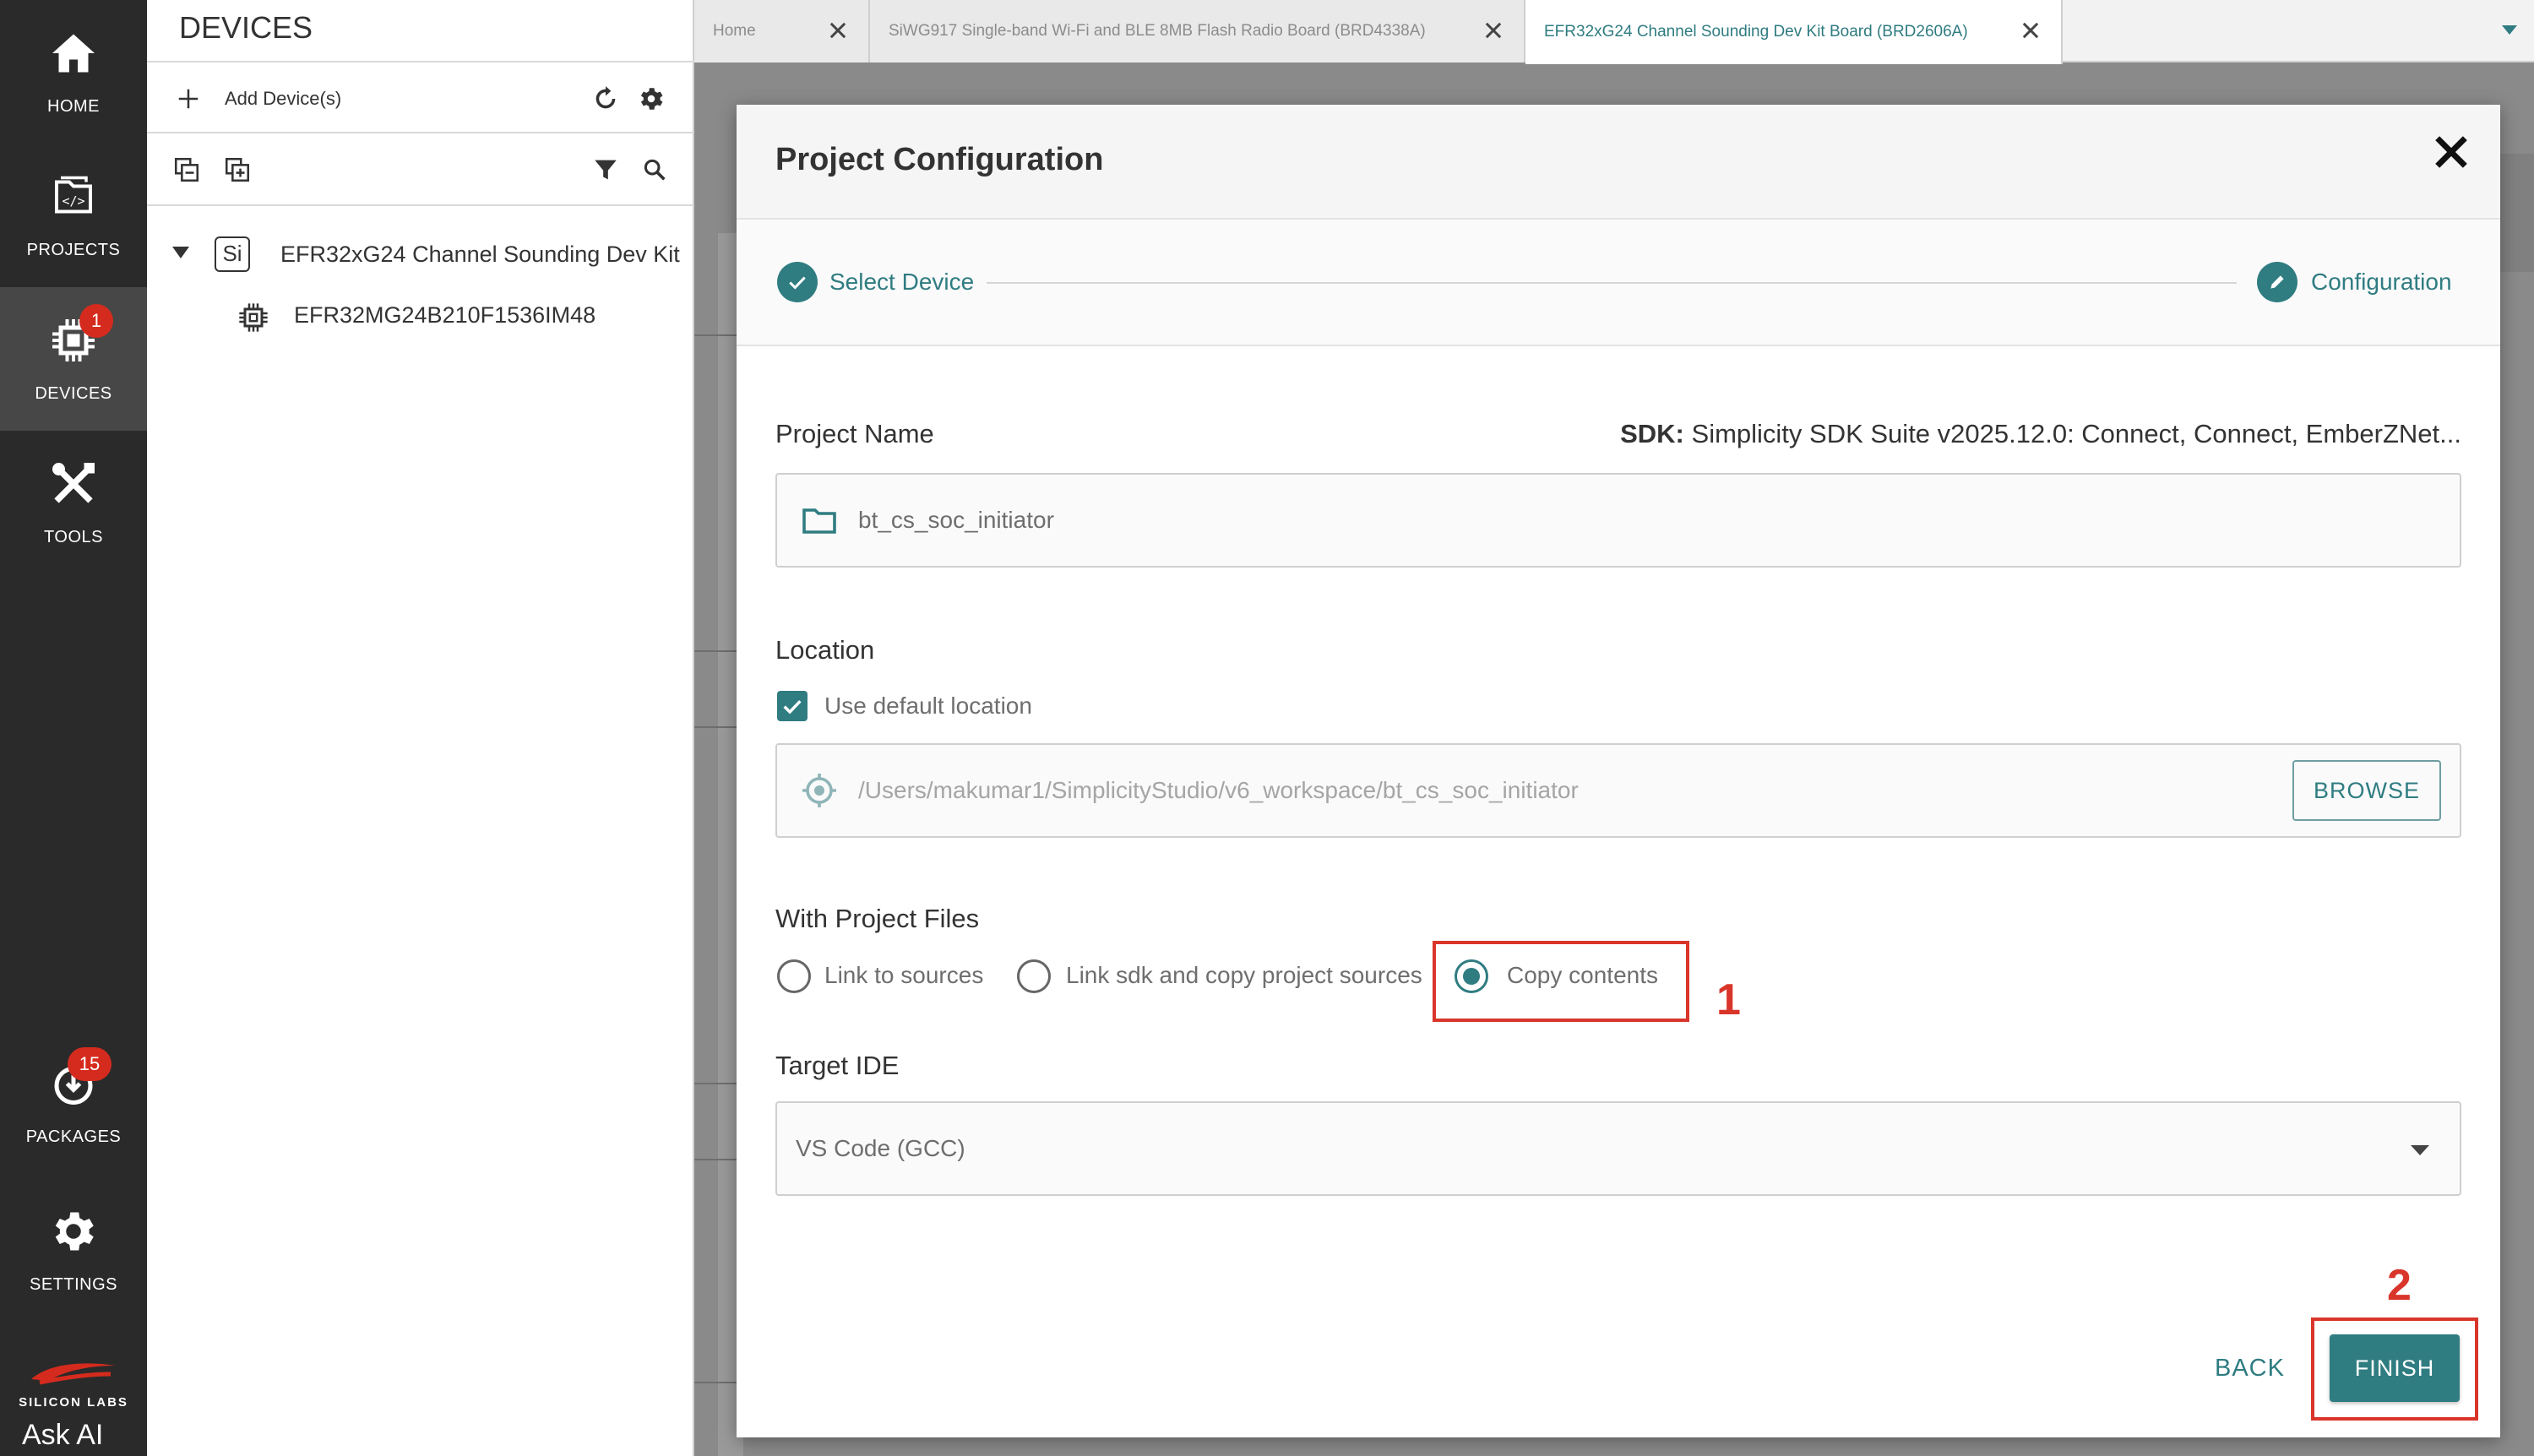 This screenshot has height=1456, width=2534. I want to click on chip-icon, so click(253, 317).